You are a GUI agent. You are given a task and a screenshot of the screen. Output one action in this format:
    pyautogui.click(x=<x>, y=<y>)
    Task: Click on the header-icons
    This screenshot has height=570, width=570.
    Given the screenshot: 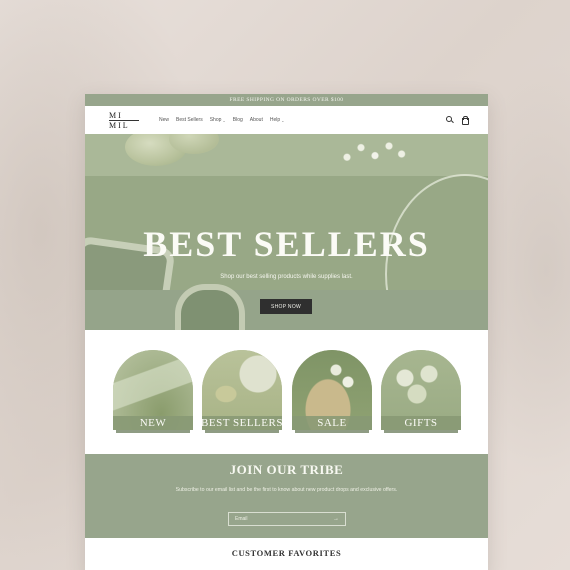 What is the action you would take?
    pyautogui.click(x=457, y=120)
    